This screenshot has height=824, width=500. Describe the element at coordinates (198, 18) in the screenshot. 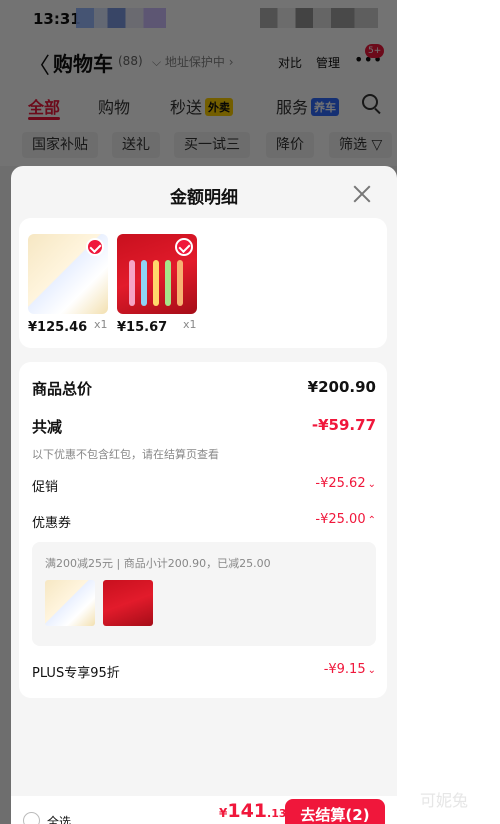

I see `status-bar: 13:31` at that location.